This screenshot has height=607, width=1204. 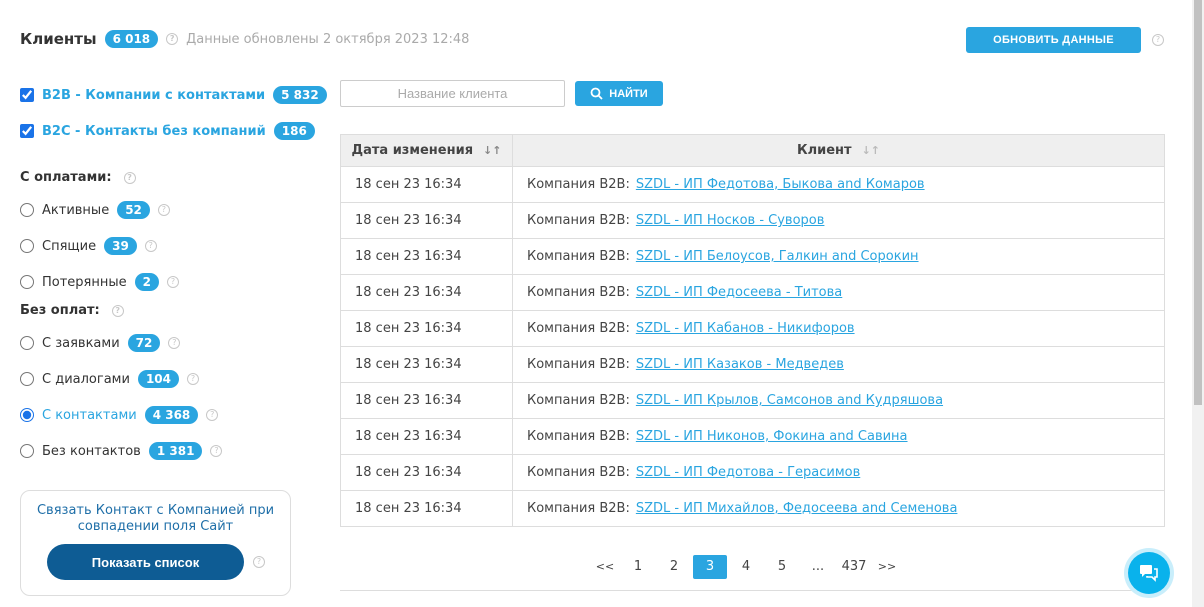 What do you see at coordinates (789, 400) in the screenshot?
I see `client-link: SZDL - ИП Крылов, Самсонов and Кудряшова` at bounding box center [789, 400].